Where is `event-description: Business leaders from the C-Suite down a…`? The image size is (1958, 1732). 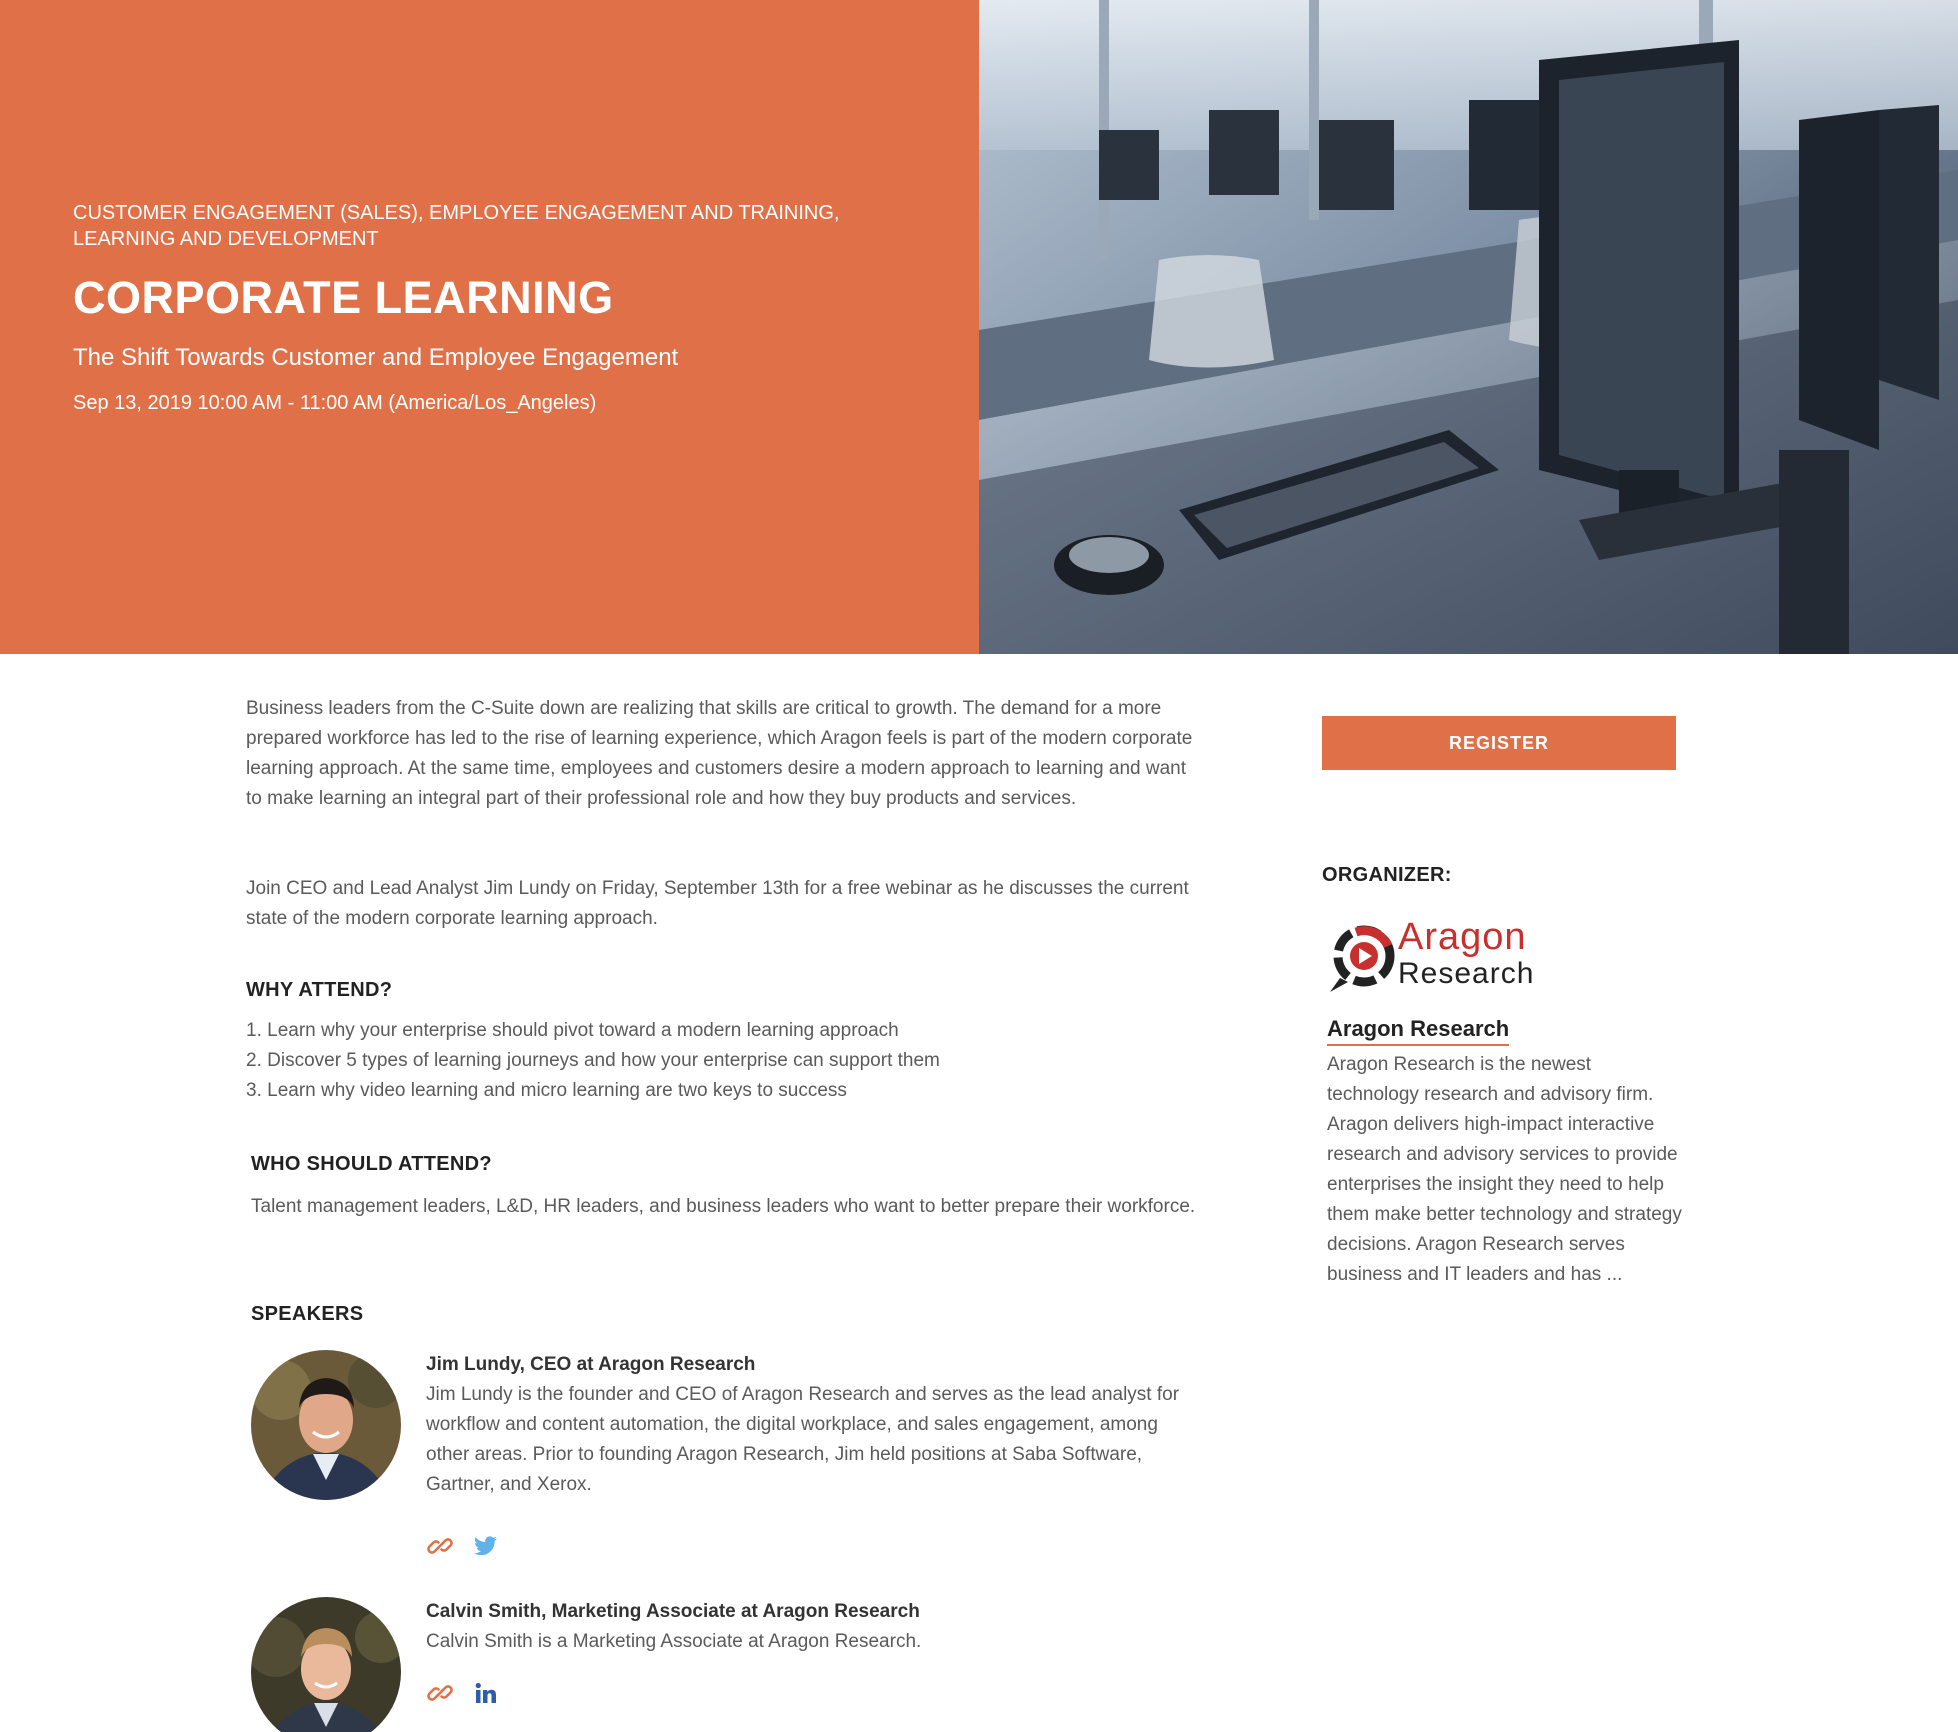 event-description: Business leaders from the C-Suite down a… is located at coordinates (719, 753).